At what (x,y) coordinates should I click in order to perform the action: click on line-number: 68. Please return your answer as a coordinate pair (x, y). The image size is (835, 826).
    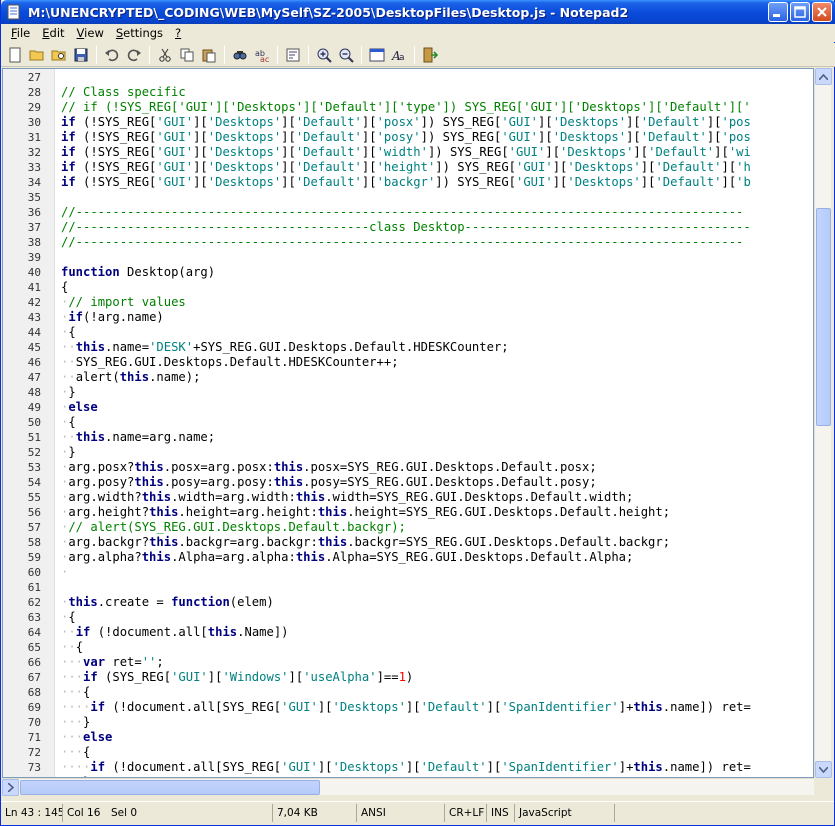
    Looking at the image, I should click on (34, 692).